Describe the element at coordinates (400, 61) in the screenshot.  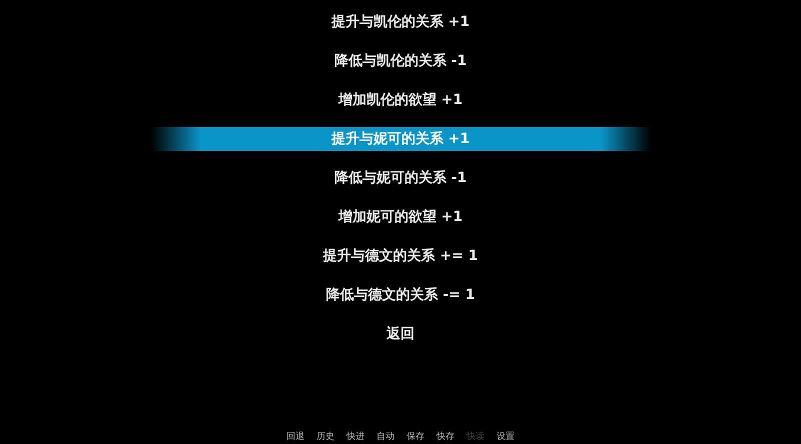
I see `choice-button: 降低与凯伦的关系 -1` at that location.